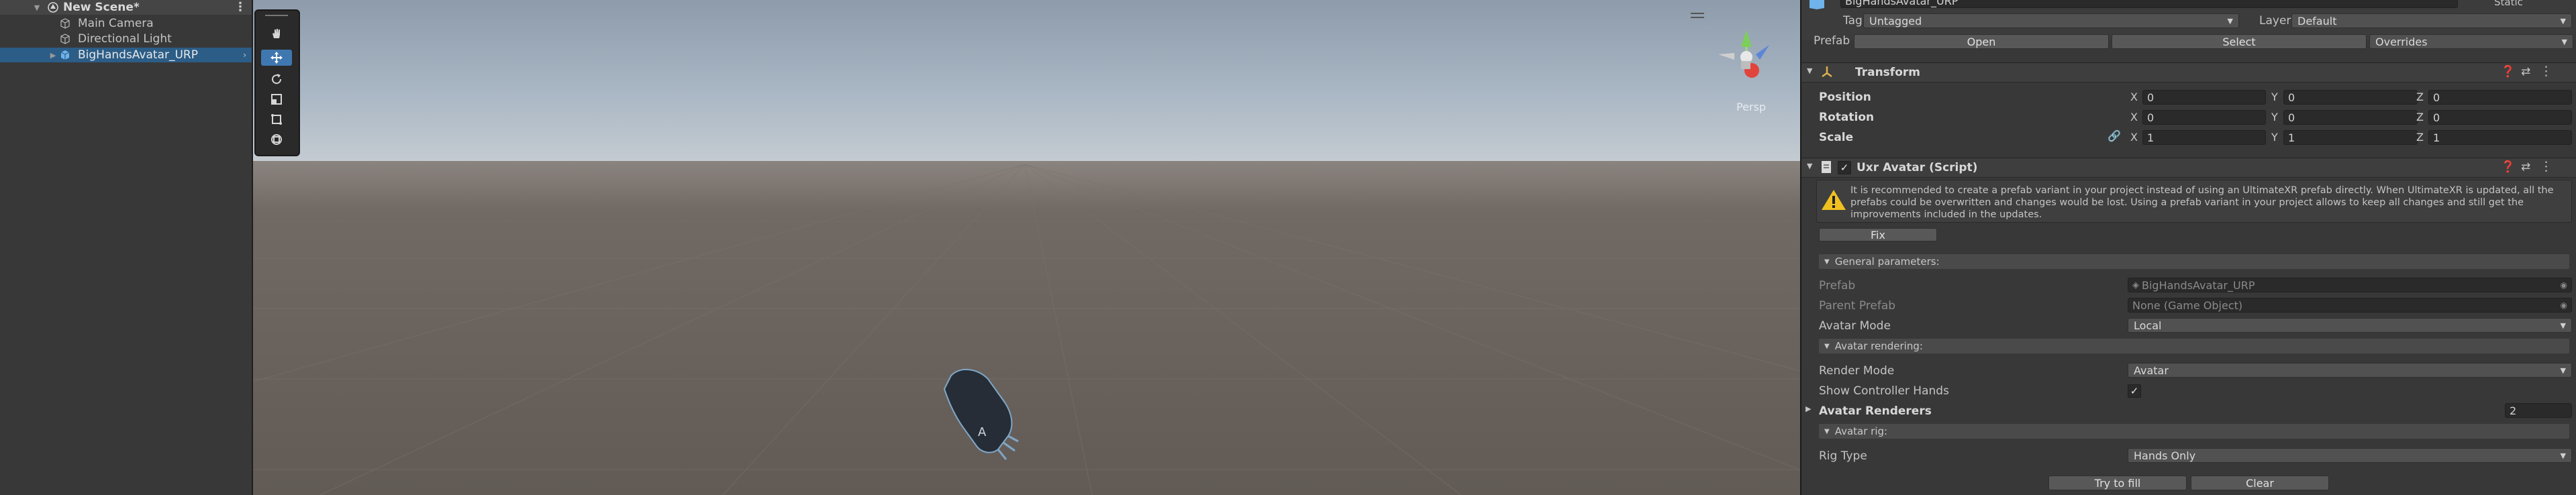  I want to click on render-mode-dropdown: Avatar ▼, so click(2350, 370).